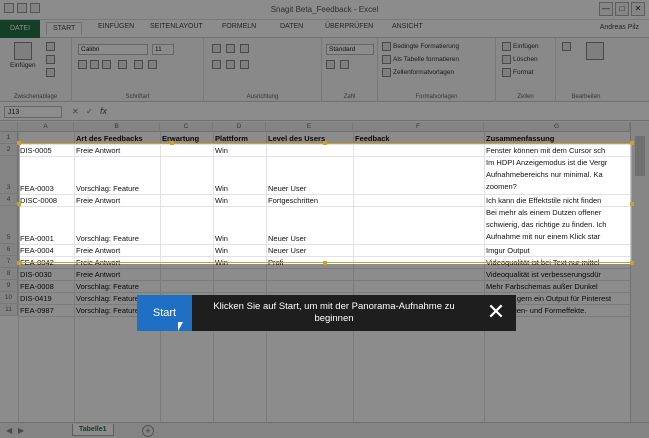  I want to click on toast-close-button: ✕, so click(496, 313).